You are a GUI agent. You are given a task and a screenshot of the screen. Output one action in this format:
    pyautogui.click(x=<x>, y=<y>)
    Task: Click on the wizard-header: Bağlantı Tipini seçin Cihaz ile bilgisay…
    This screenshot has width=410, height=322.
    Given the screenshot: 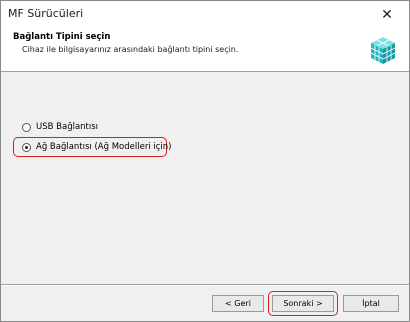 What is the action you would take?
    pyautogui.click(x=205, y=50)
    